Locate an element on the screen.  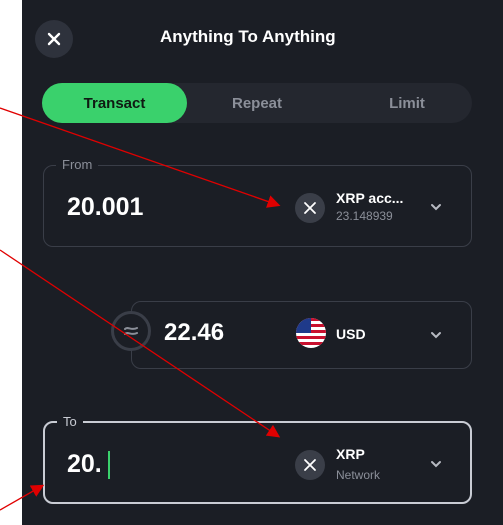
fiat-amount: 22.46 is located at coordinates (194, 333).